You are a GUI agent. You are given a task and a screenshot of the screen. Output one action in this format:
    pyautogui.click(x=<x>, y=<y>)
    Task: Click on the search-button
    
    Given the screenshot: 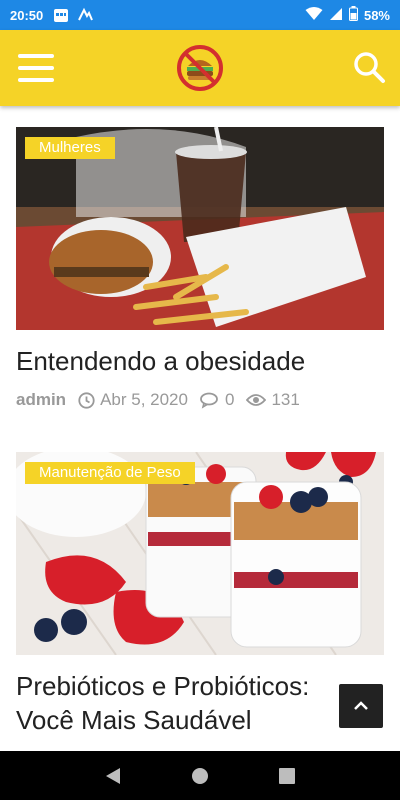 What is the action you would take?
    pyautogui.click(x=369, y=67)
    